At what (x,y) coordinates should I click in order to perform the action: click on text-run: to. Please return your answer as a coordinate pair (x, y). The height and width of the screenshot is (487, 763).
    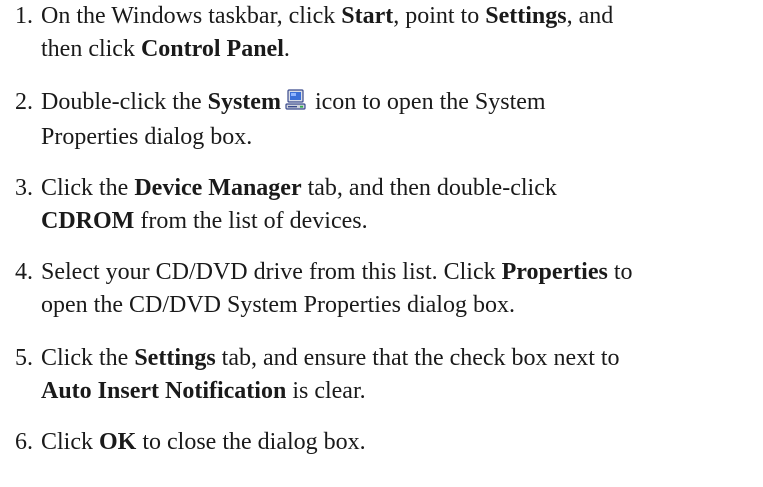
    Looking at the image, I should click on (620, 272).